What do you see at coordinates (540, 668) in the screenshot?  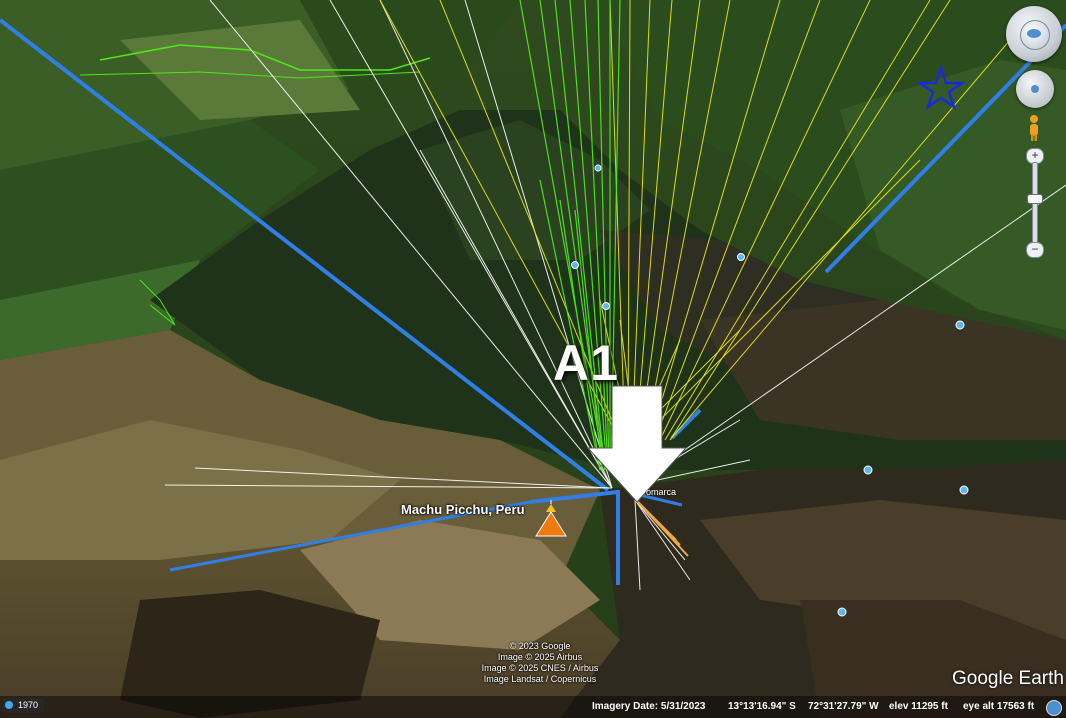 I see `attribution-line: Image © 2025 CNES / Airbus` at bounding box center [540, 668].